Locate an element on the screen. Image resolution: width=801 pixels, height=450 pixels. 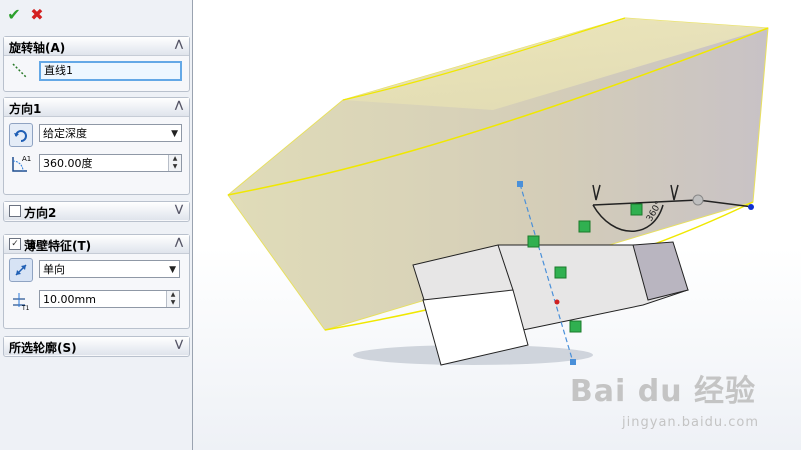
thickness-input: 10.00mm ▲ ▼ is located at coordinates (109, 299).